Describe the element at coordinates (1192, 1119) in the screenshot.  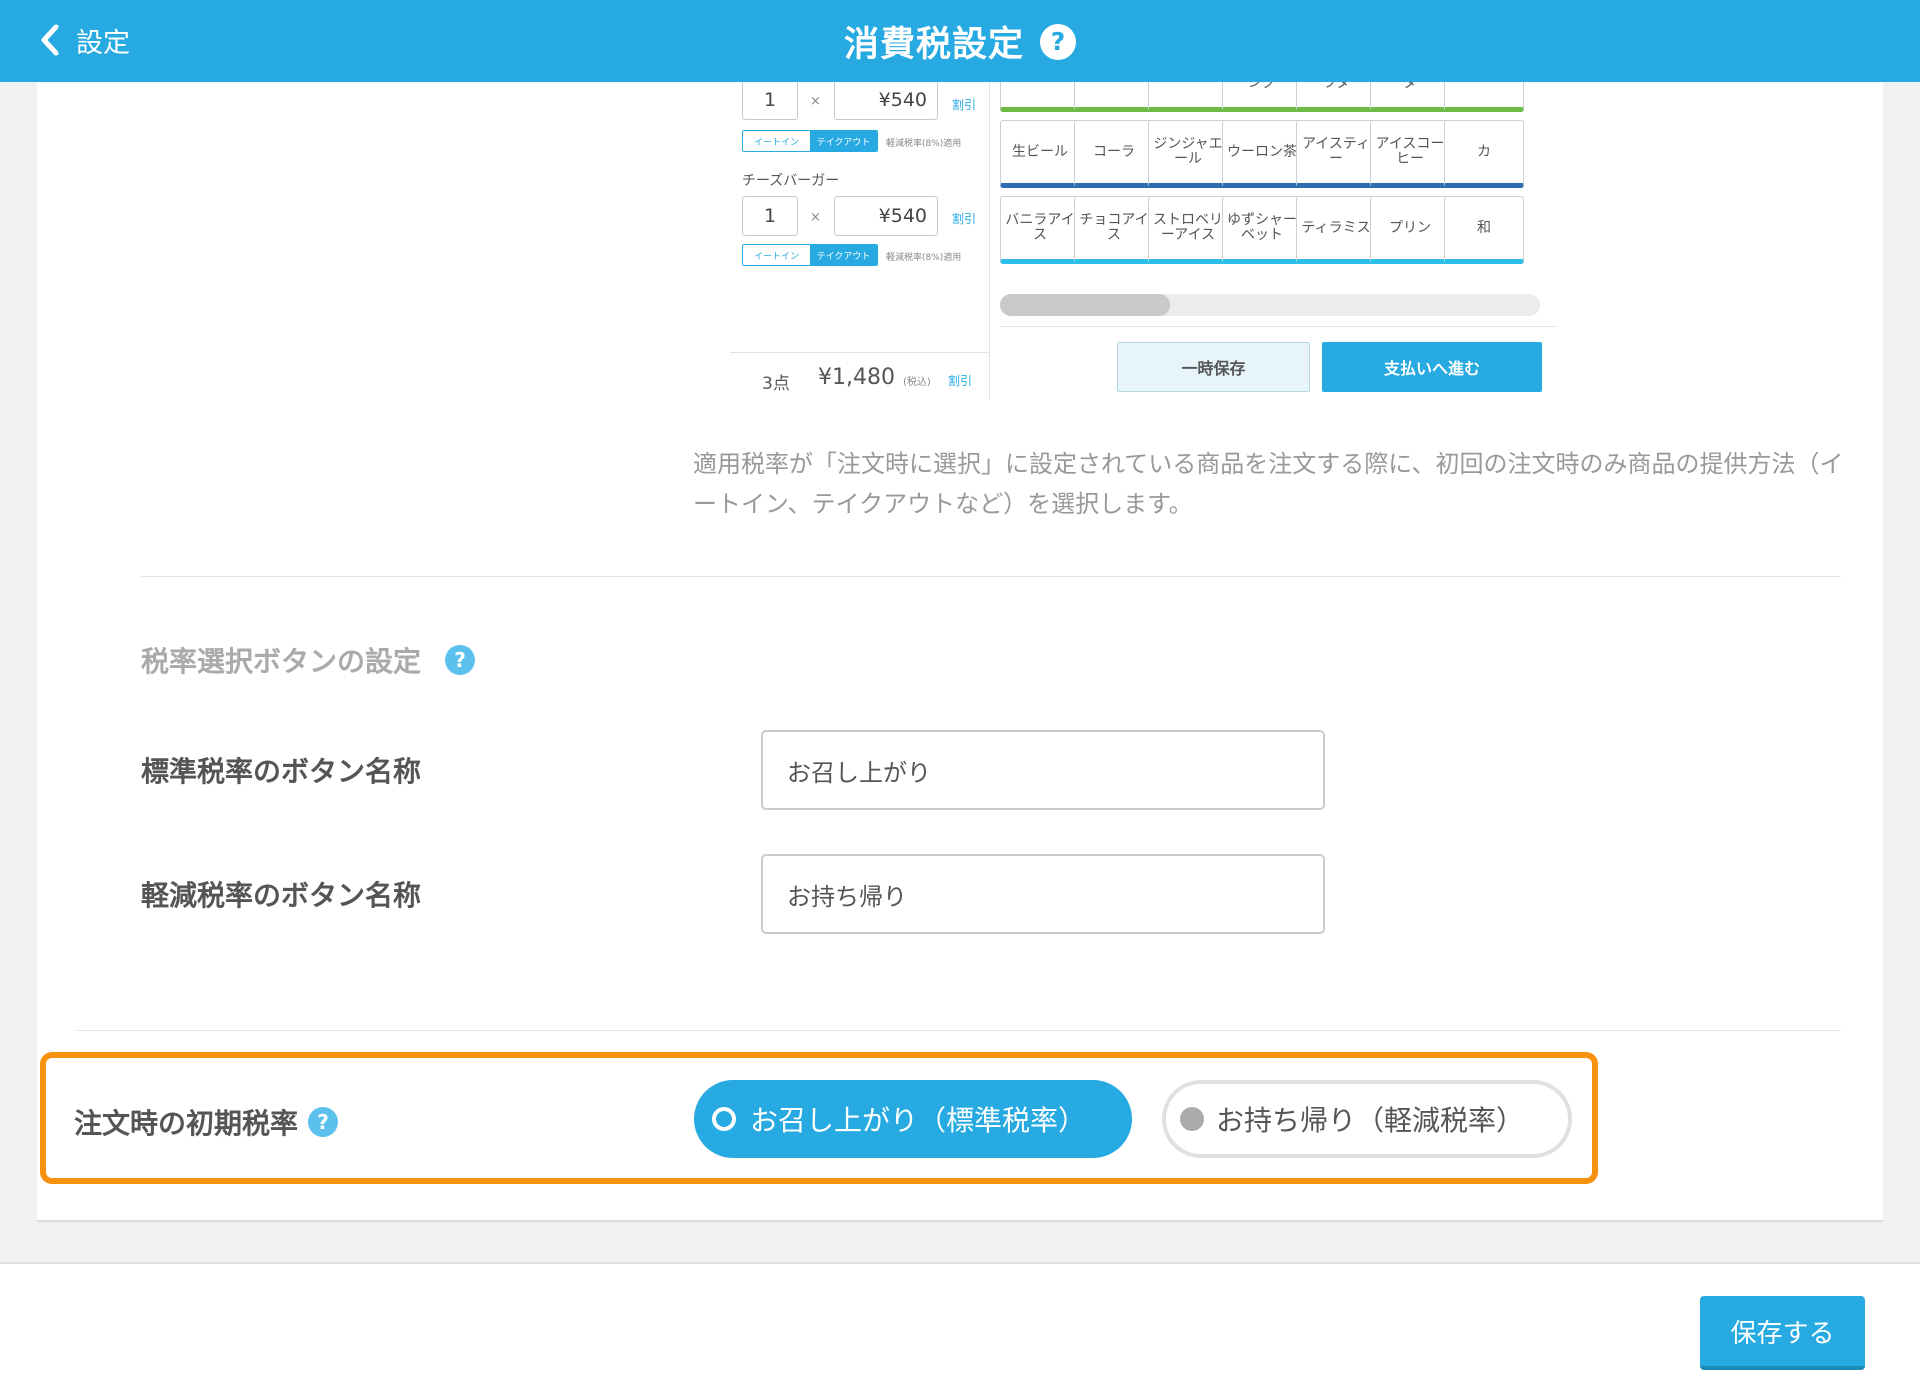
I see `radio-unselected-icon` at that location.